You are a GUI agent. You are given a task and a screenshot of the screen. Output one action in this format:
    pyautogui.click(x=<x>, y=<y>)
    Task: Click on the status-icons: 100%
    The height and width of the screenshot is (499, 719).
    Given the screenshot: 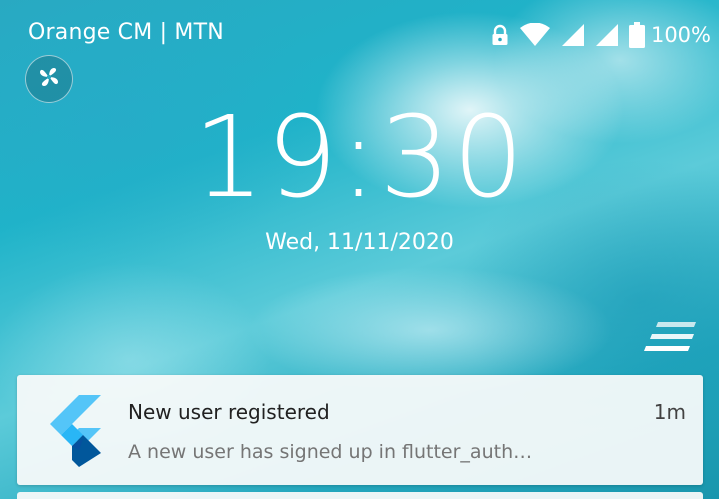 What is the action you would take?
    pyautogui.click(x=596, y=35)
    